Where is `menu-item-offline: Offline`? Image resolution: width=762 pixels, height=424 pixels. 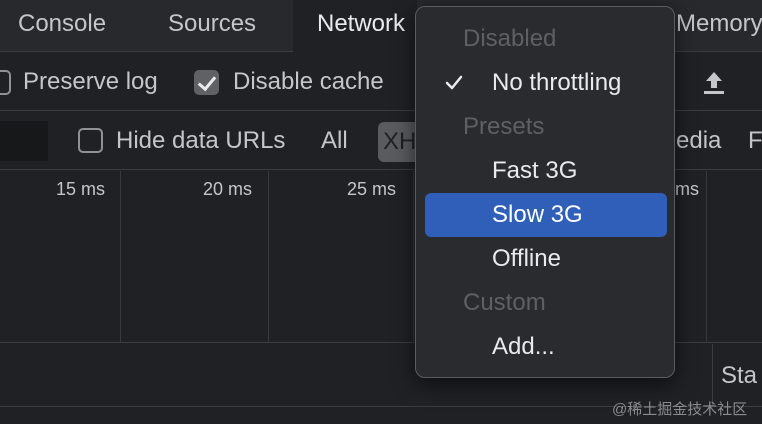 menu-item-offline: Offline is located at coordinates (546, 259).